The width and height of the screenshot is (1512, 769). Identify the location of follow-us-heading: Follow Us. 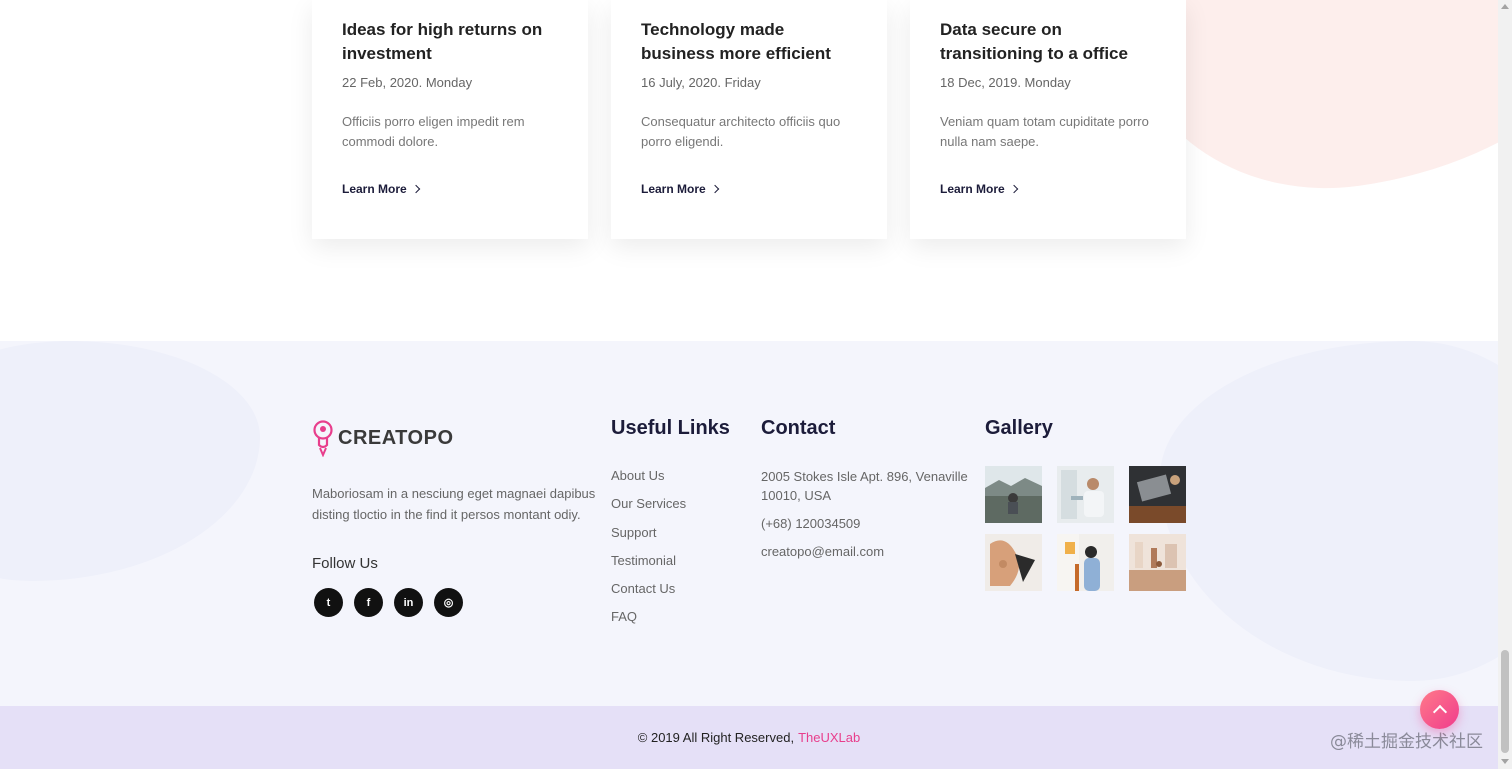
(345, 563).